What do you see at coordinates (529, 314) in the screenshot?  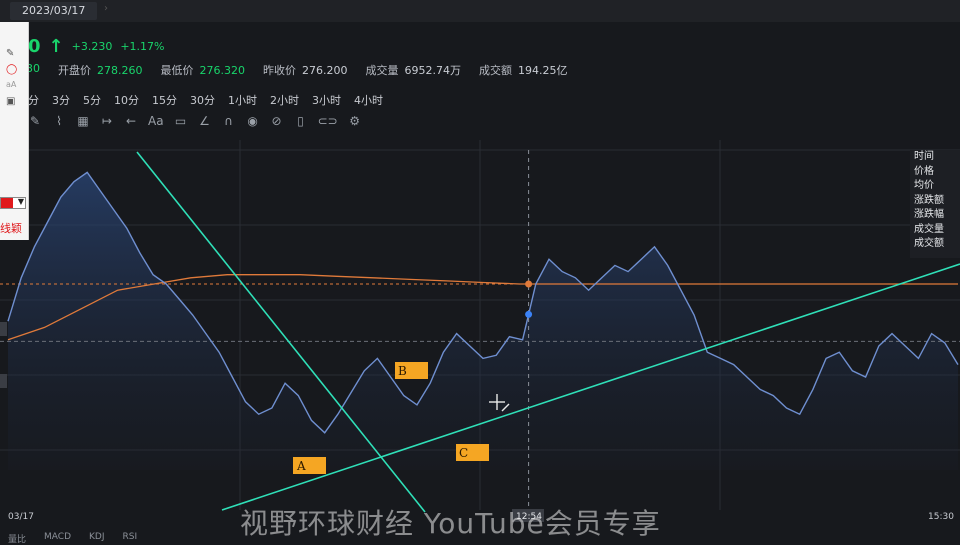 I see `crosshair-price-dot` at bounding box center [529, 314].